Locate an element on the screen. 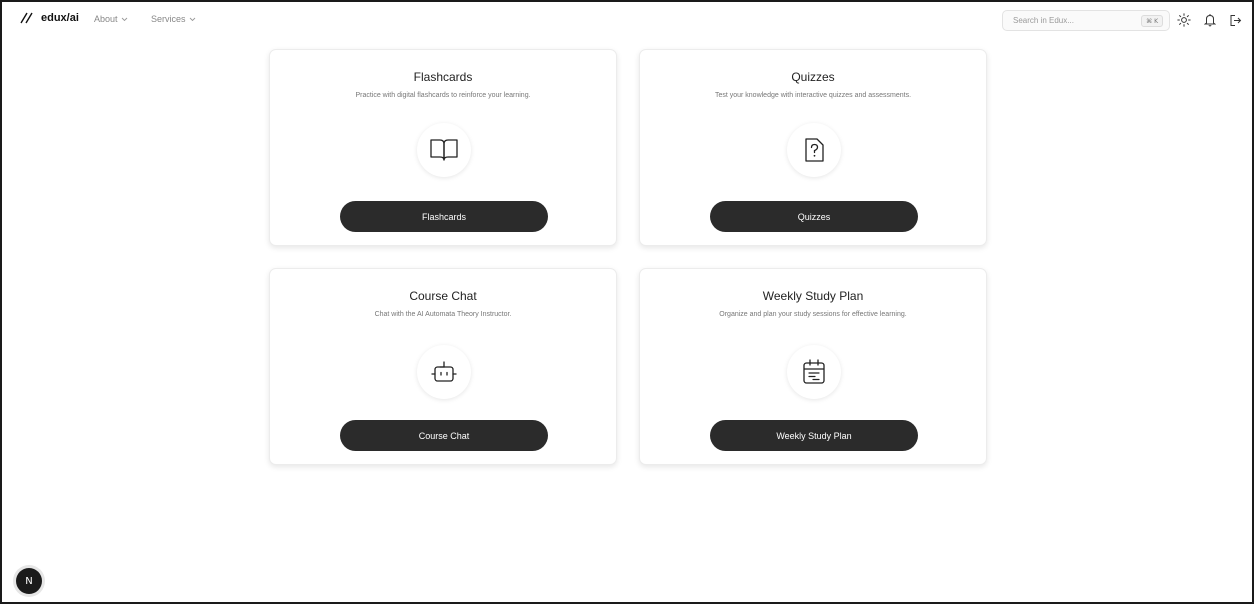 The image size is (1254, 604). quizzes-button: Quizzes is located at coordinates (814, 216).